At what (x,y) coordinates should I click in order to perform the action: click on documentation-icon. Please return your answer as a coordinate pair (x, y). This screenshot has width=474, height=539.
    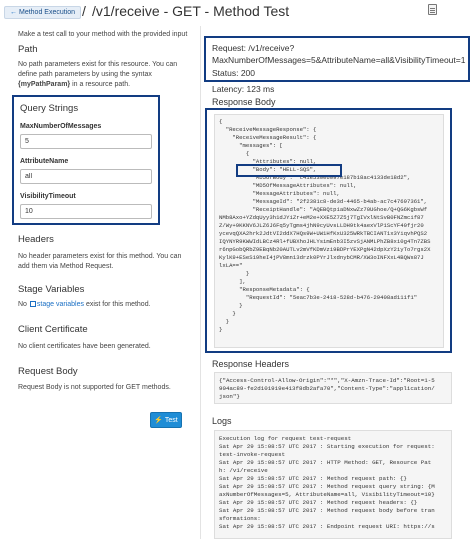
    Looking at the image, I should click on (432, 9).